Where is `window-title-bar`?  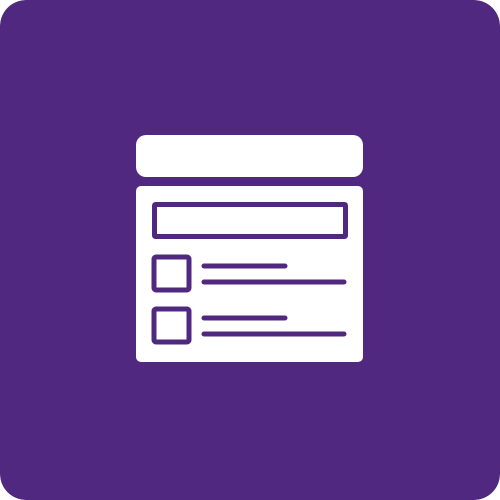 window-title-bar is located at coordinates (249, 156).